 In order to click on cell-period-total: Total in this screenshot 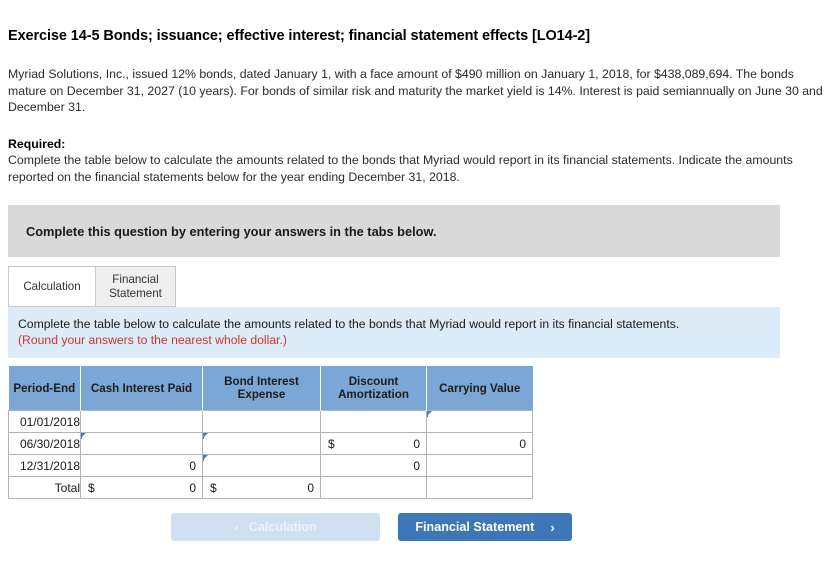, I will do `click(44, 487)`.